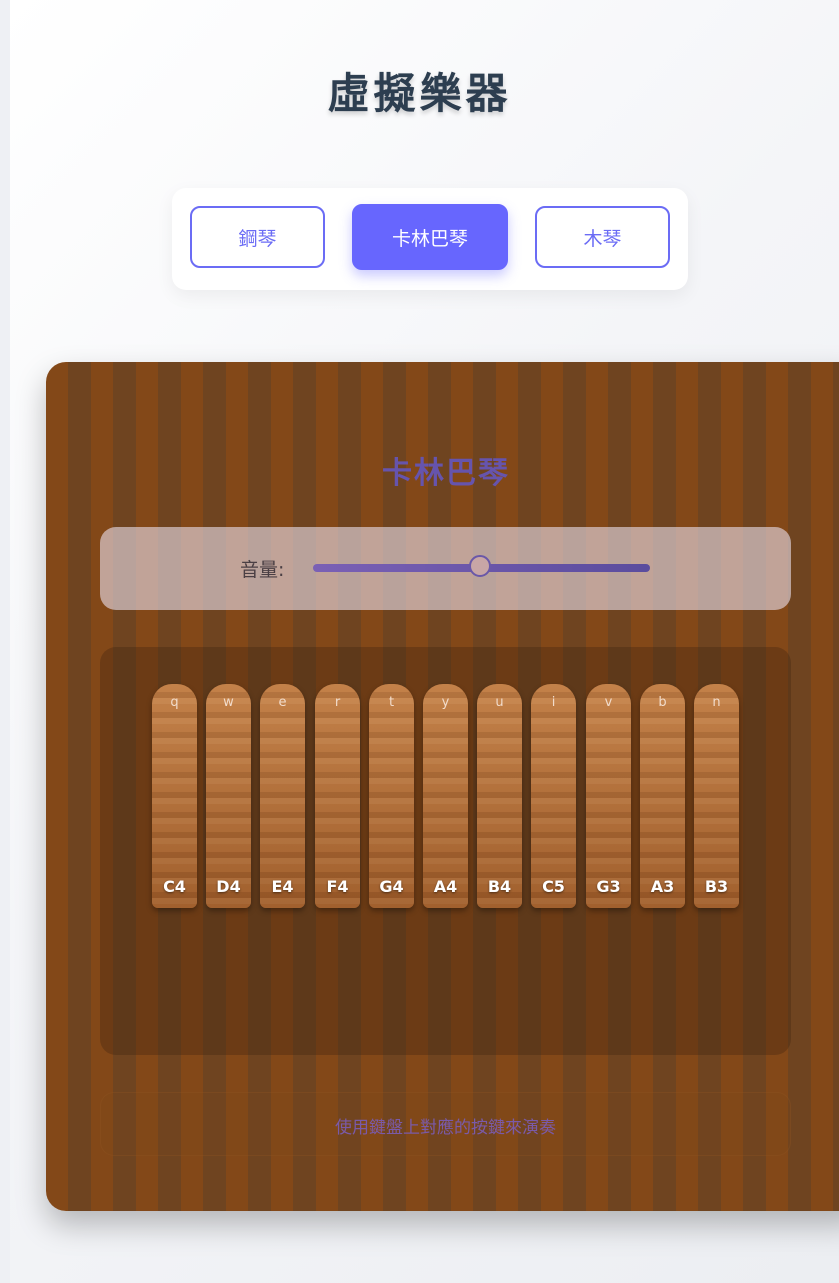  I want to click on tine-note-label: G4, so click(391, 886).